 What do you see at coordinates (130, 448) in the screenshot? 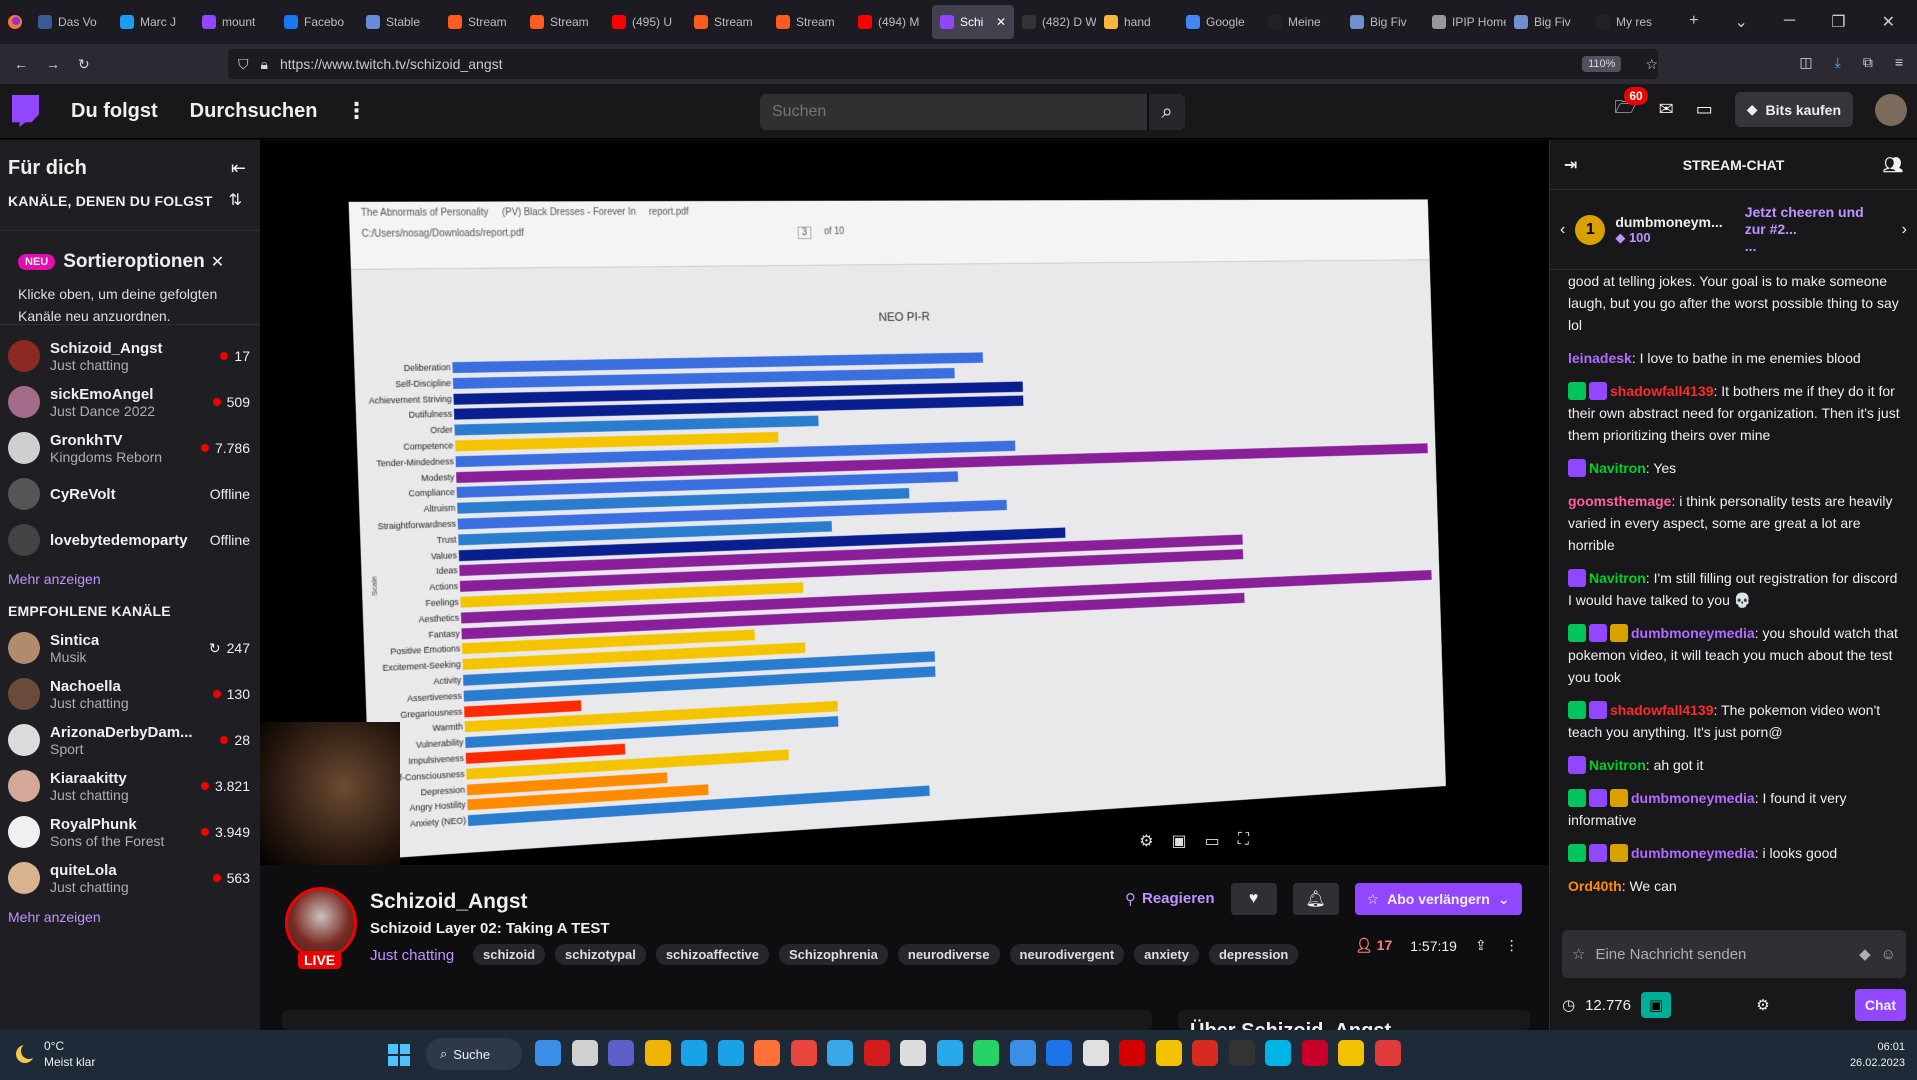
I see `followed-channel: GronkhTV Kingdoms Reborn 7.786` at bounding box center [130, 448].